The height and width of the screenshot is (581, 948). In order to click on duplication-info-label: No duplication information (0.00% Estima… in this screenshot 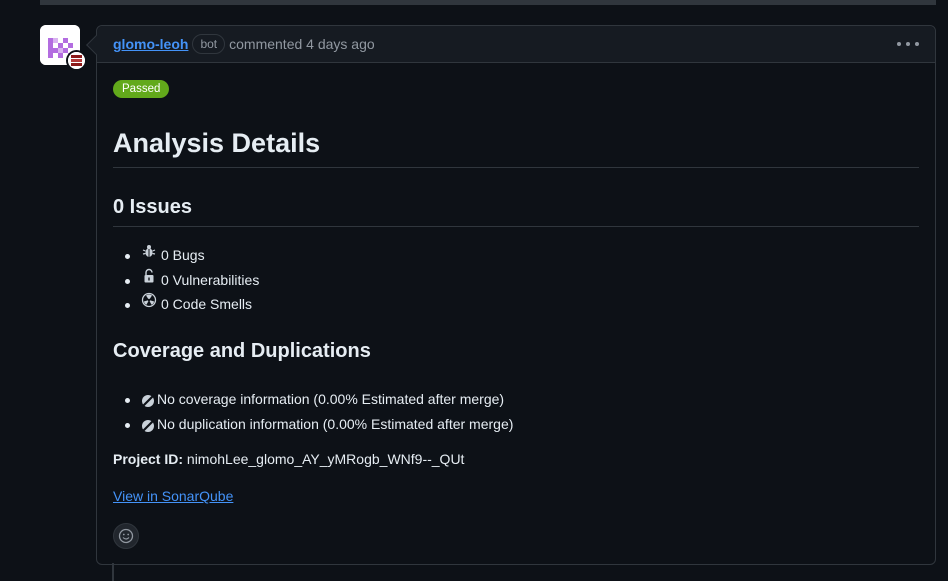, I will do `click(335, 423)`.